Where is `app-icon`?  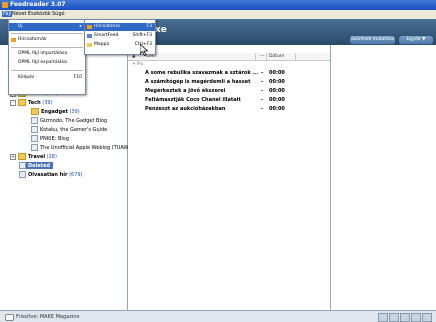
app-icon is located at coordinates (5, 5).